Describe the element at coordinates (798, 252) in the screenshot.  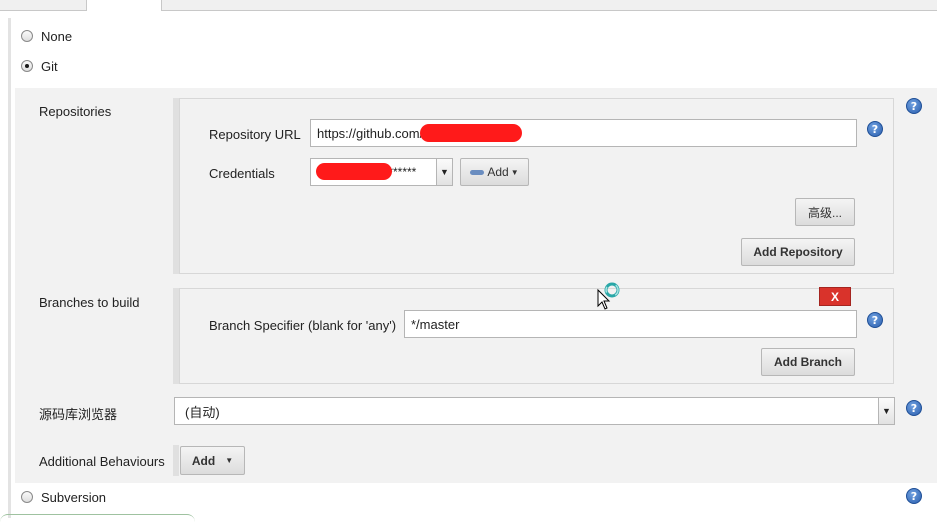
I see `add-repository-button: Add Repository` at that location.